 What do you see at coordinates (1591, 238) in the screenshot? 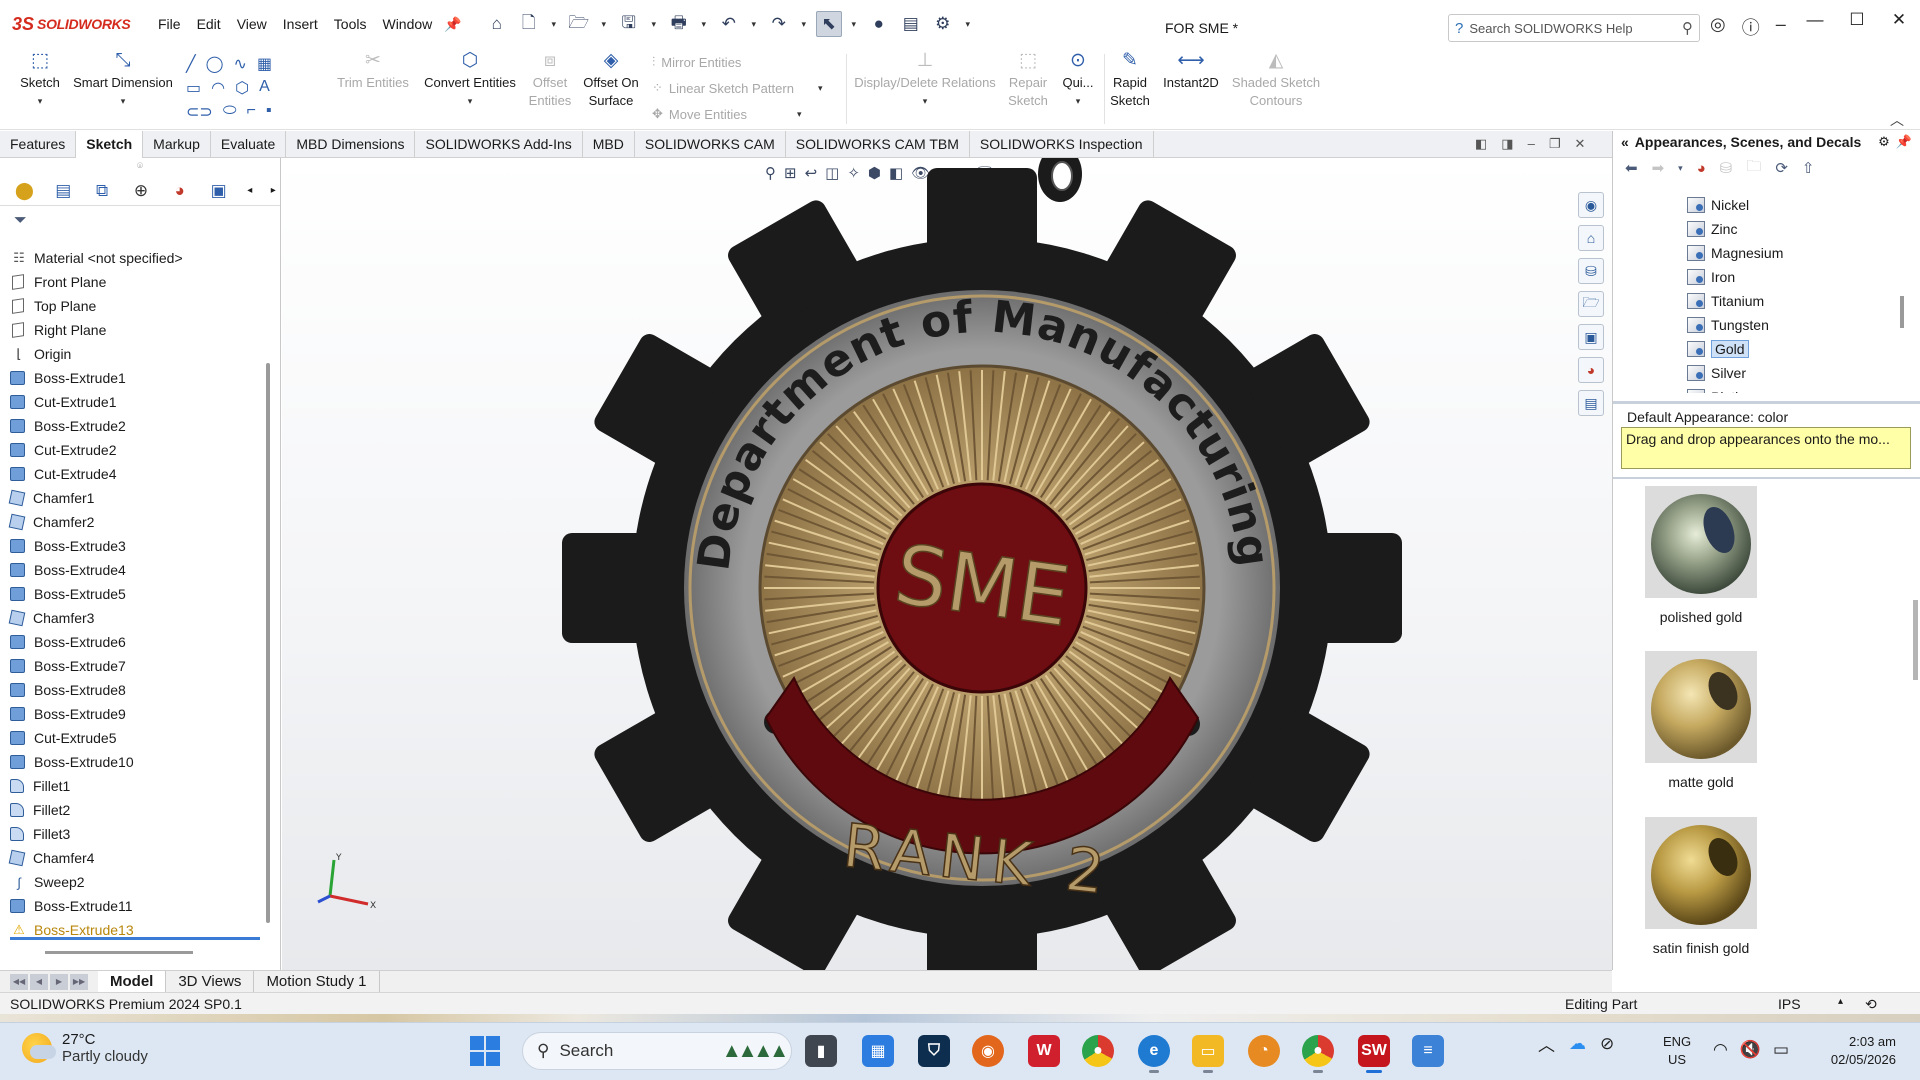
I see `home-tab-icon: ⌂` at bounding box center [1591, 238].